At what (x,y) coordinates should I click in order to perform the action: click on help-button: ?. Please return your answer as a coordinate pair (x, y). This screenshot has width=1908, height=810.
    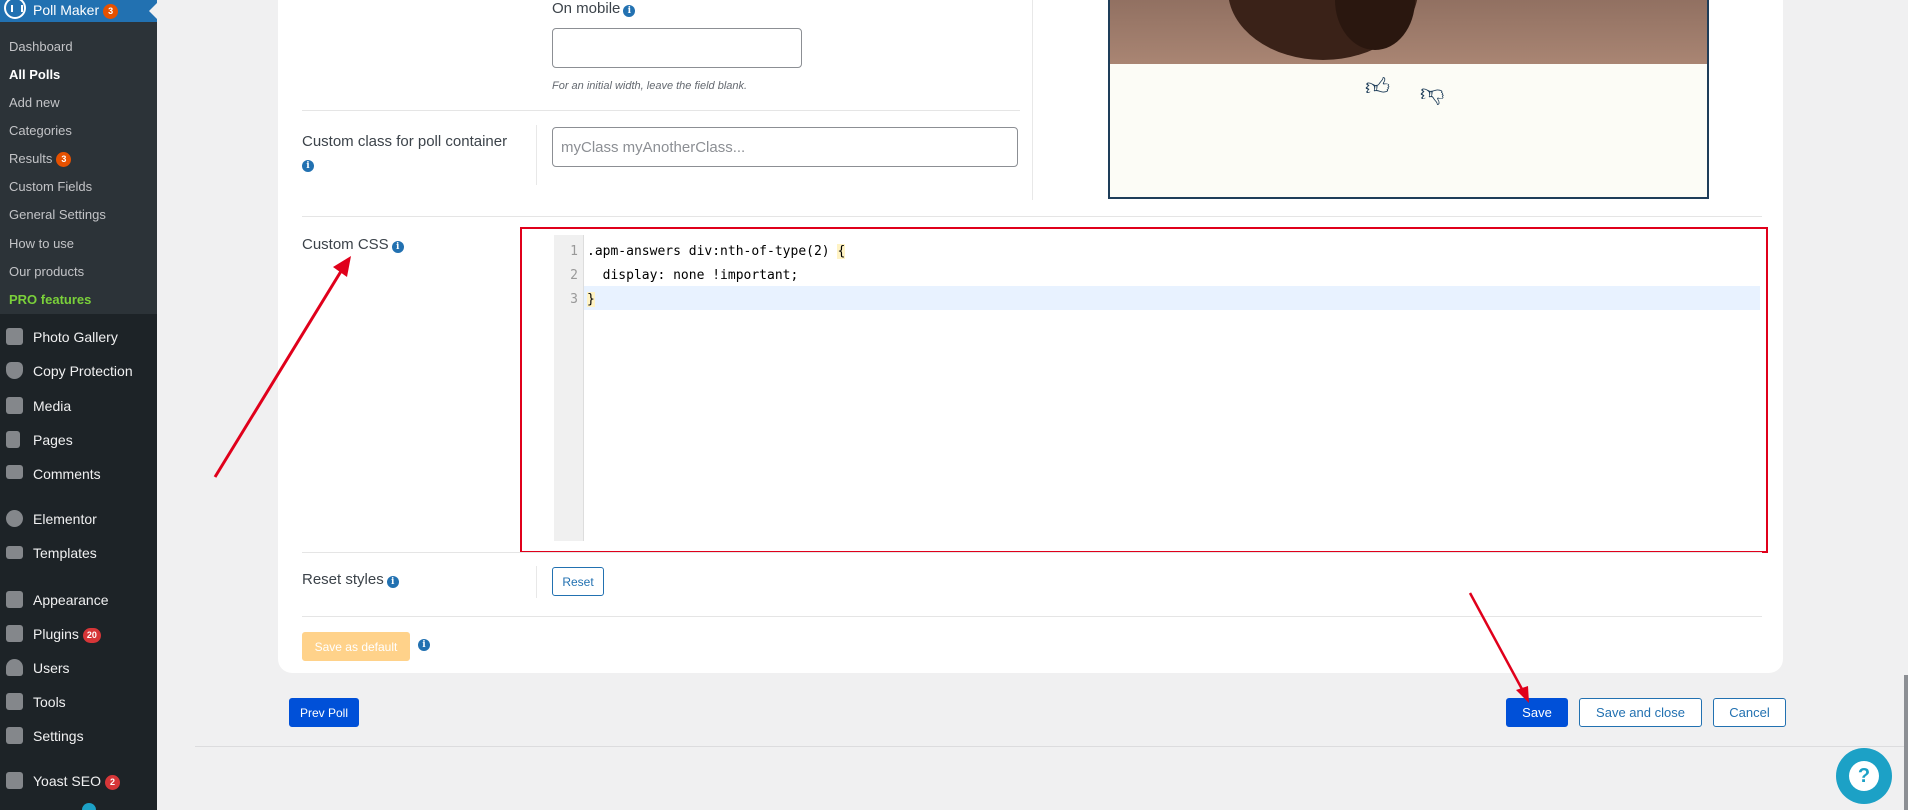
    Looking at the image, I should click on (1864, 776).